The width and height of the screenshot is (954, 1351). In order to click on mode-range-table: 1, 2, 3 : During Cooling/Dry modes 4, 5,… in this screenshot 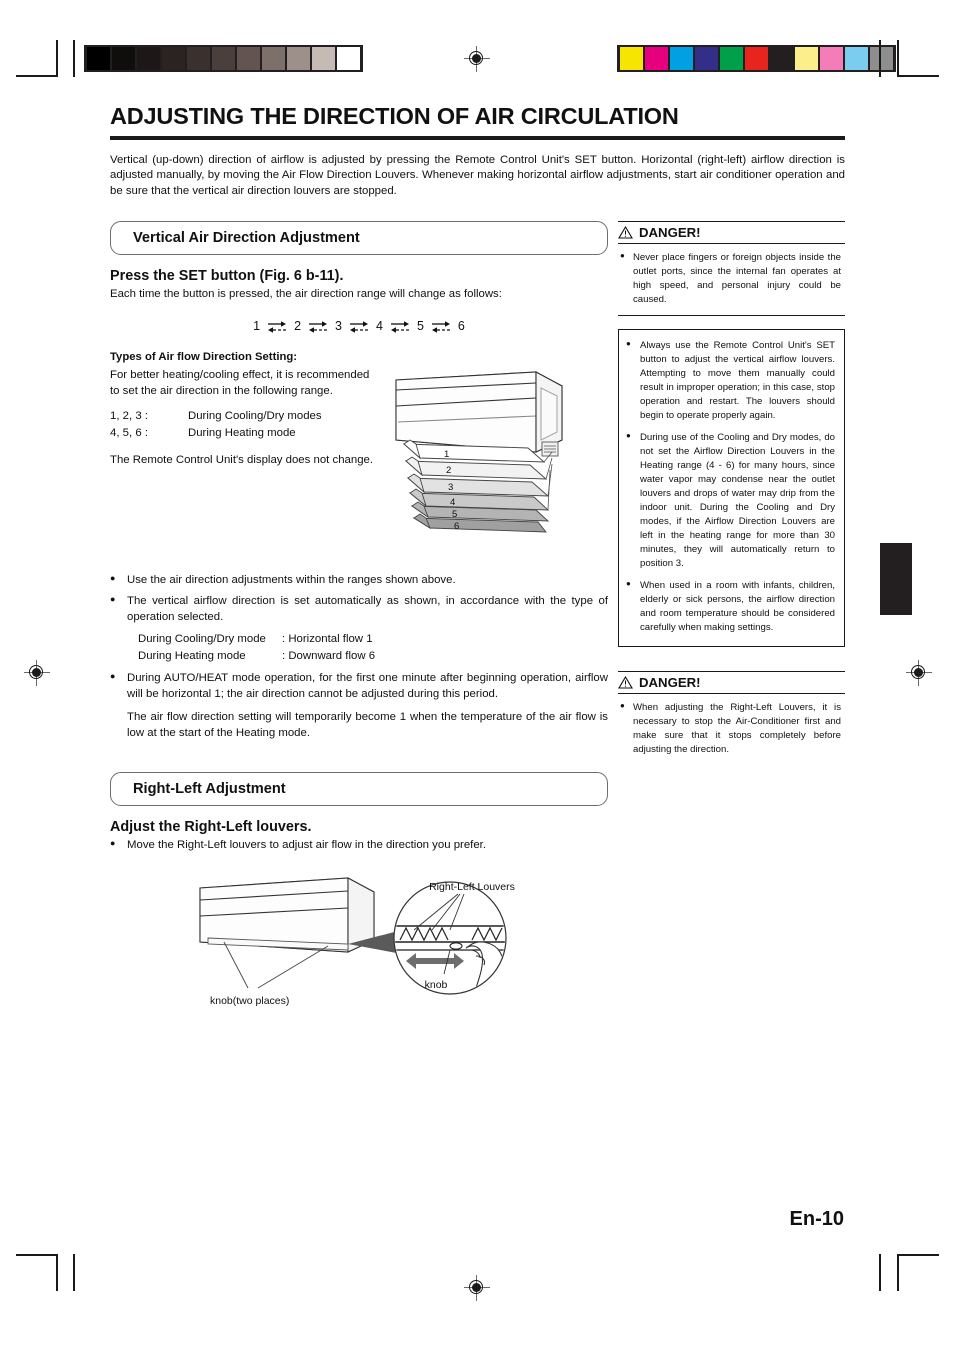, I will do `click(246, 424)`.